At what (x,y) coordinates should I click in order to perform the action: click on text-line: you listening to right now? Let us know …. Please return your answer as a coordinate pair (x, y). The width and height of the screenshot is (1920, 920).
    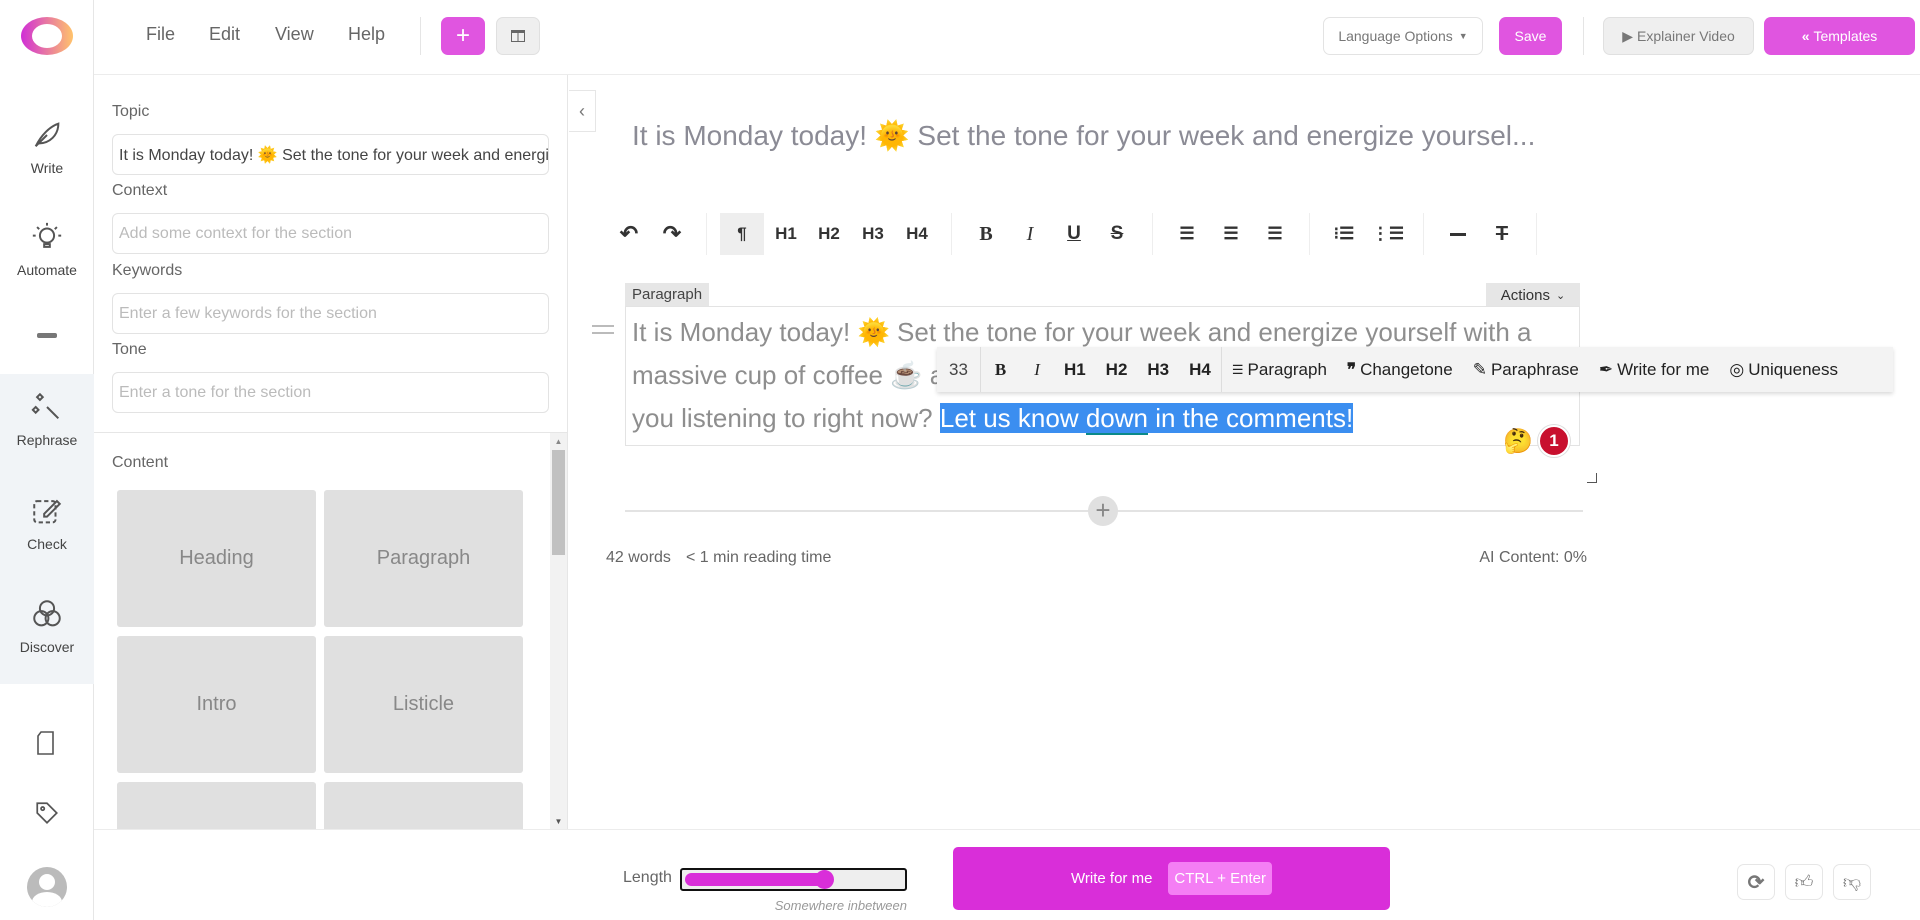
    Looking at the image, I should click on (993, 419).